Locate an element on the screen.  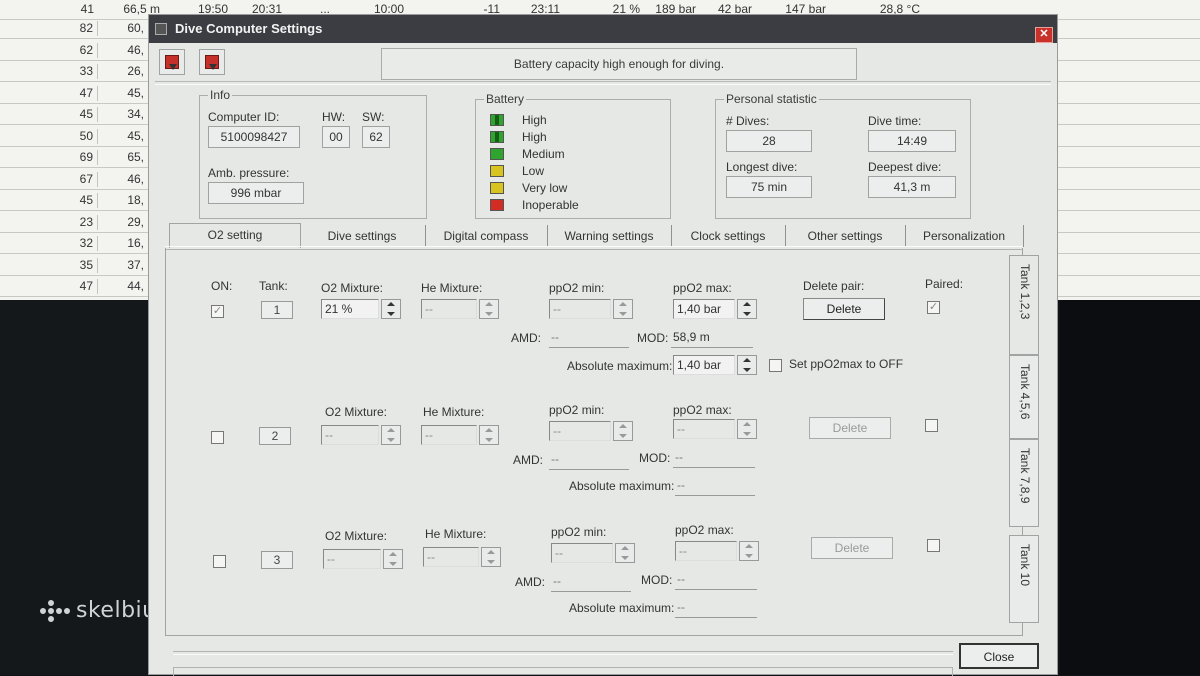
tab-personalization: Personalization is located at coordinates (964, 236).